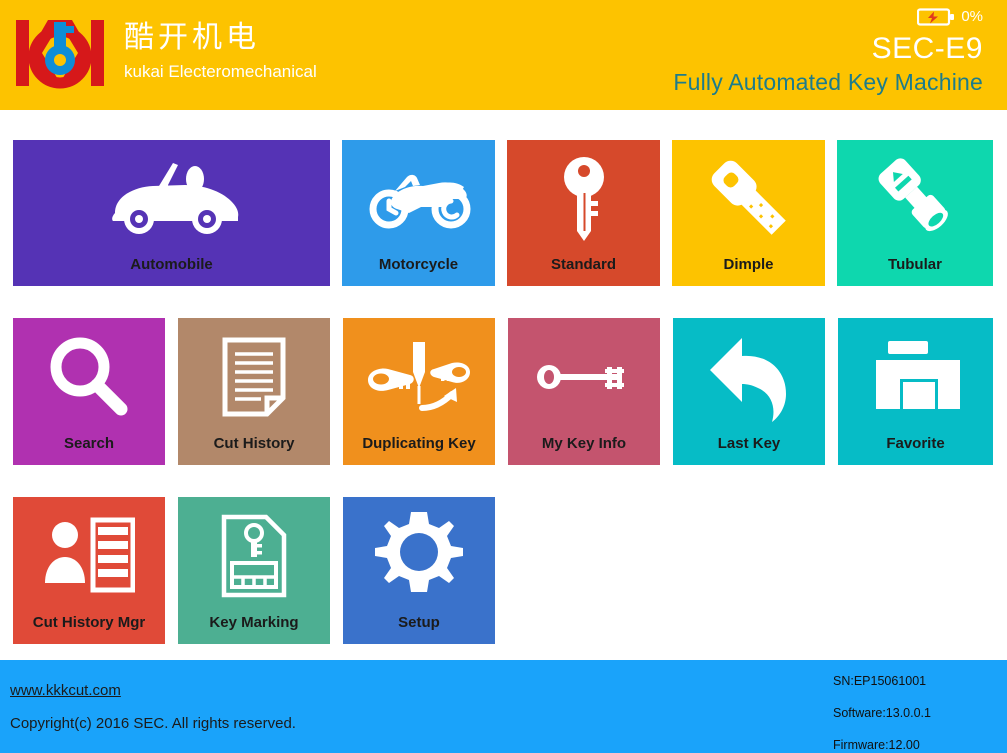 The height and width of the screenshot is (753, 1007). I want to click on tile-label: Standard, so click(583, 264).